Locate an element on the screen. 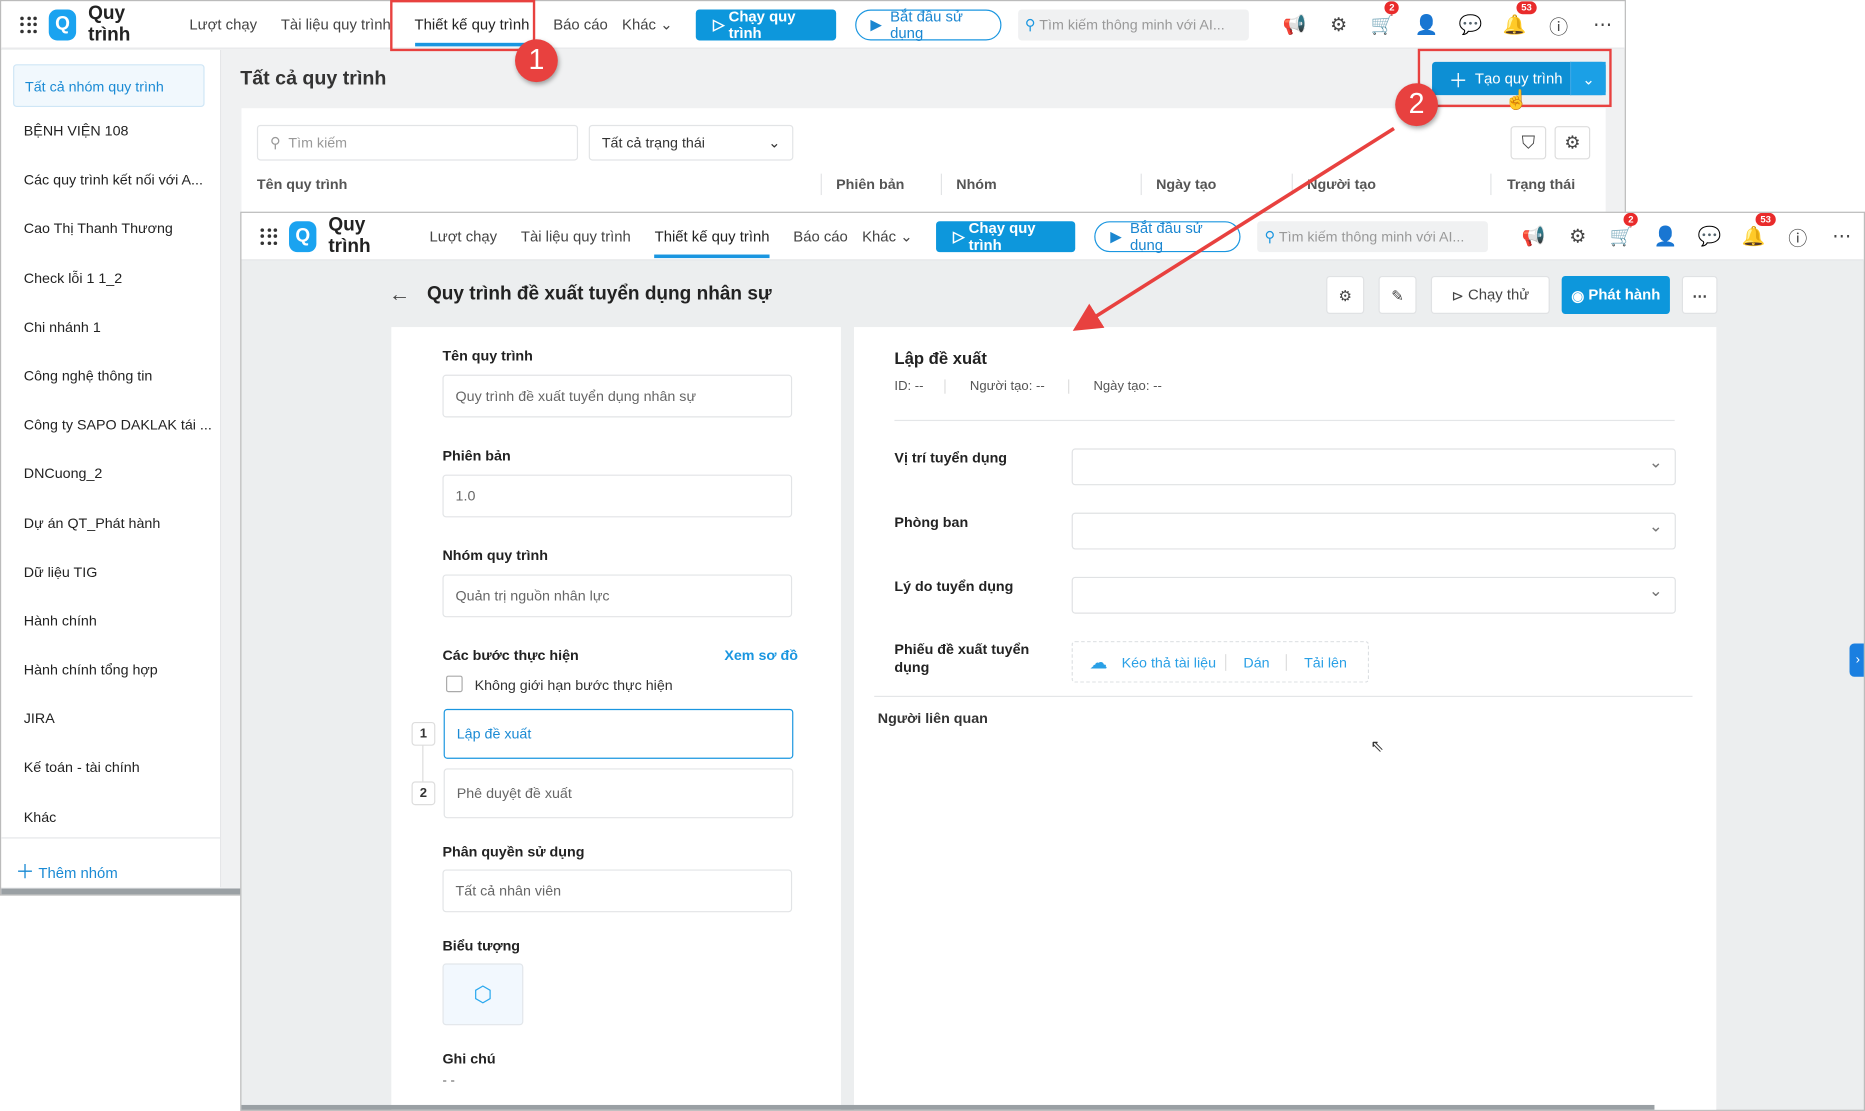  hand-cursor-icon: ☝ is located at coordinates (1516, 100).